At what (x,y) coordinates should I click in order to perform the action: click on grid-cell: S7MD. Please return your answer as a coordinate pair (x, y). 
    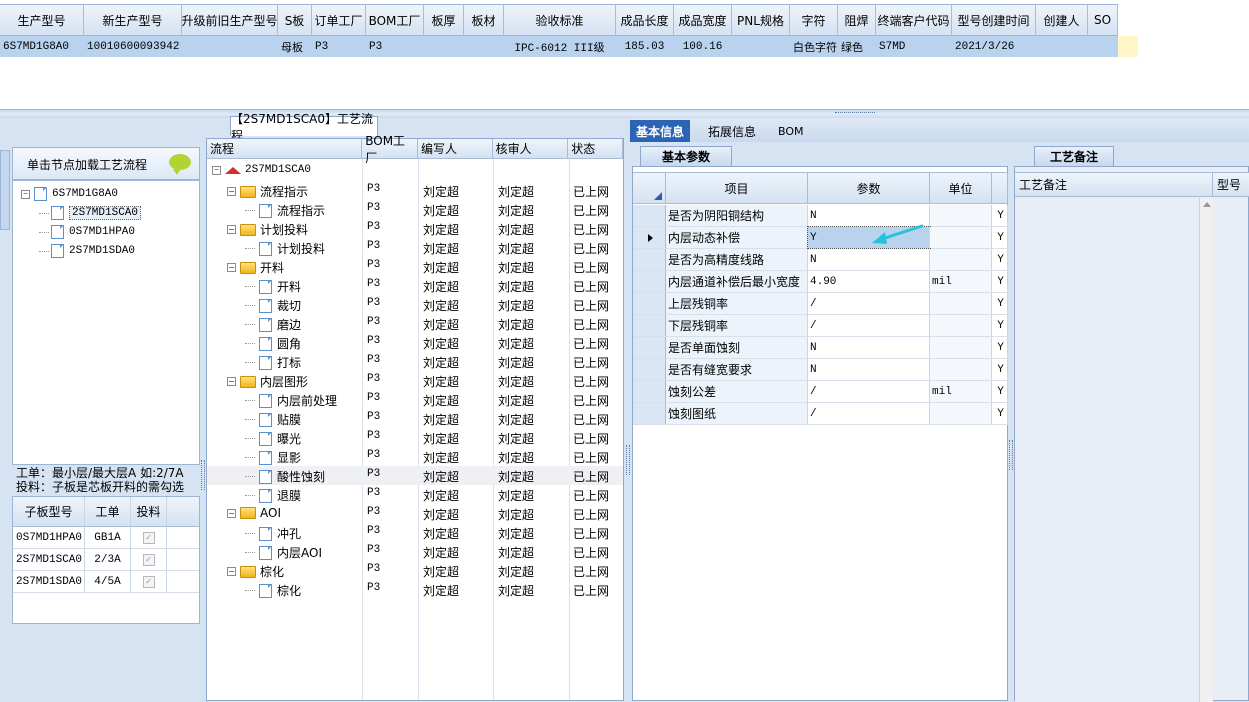
    Looking at the image, I should click on (914, 46).